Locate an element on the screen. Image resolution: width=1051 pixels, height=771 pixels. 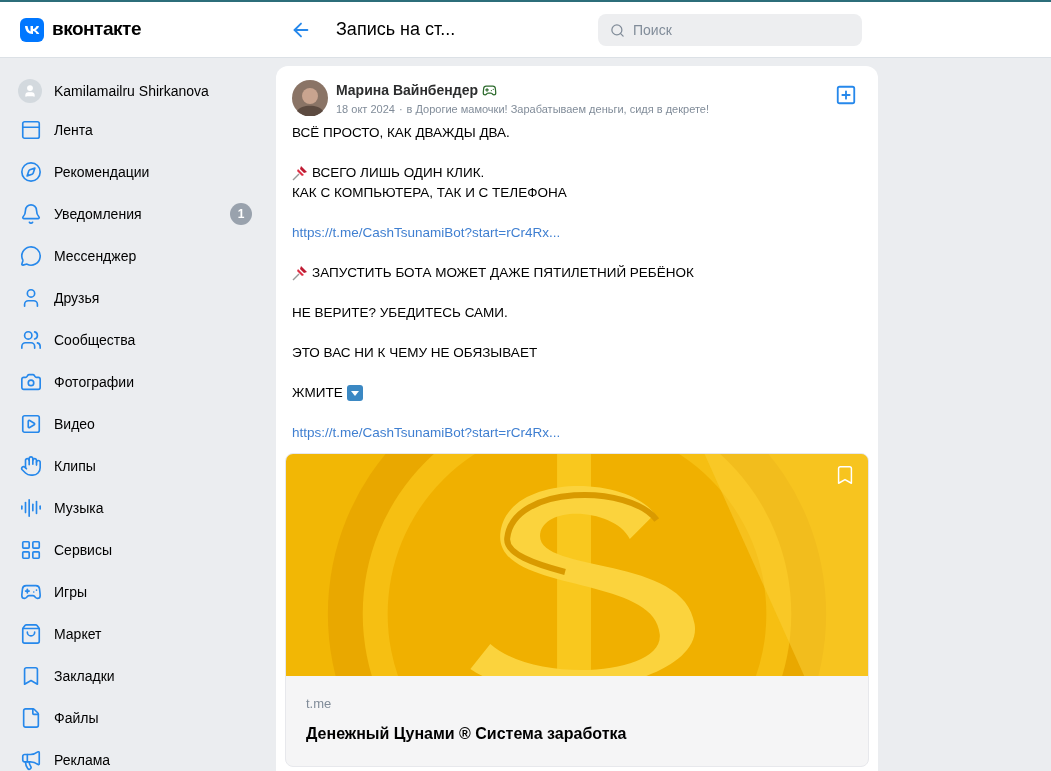
group-link: в Дорогие мамочки! Зарабатываем деньги, сидя в декрете! is located at coordinates (557, 109).